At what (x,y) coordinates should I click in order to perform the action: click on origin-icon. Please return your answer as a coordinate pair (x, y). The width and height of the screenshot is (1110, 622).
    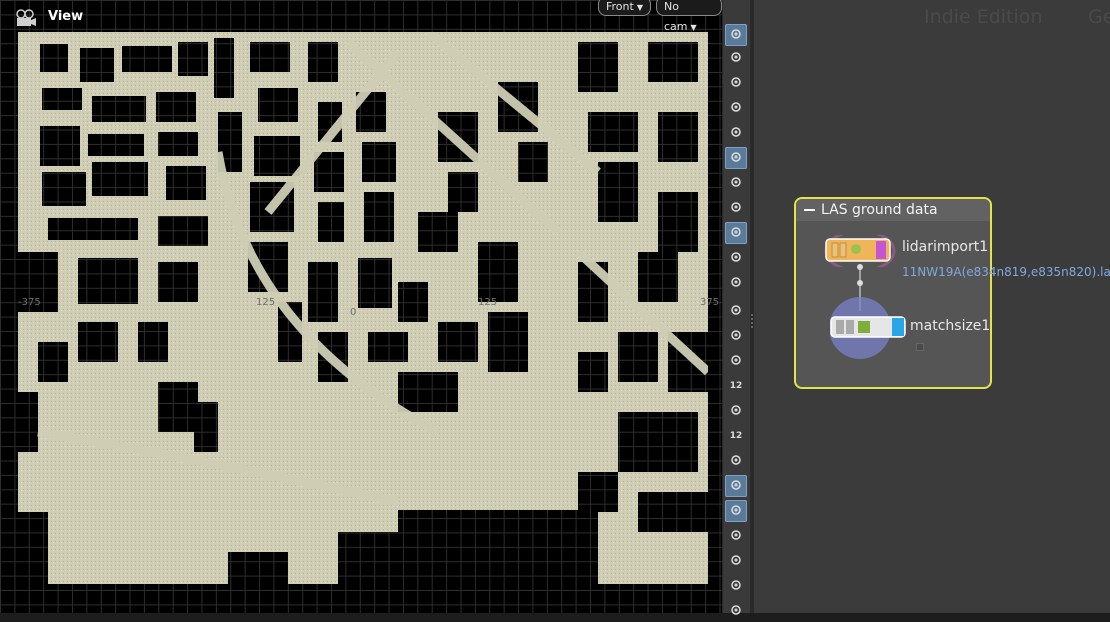
    Looking at the image, I should click on (736, 586).